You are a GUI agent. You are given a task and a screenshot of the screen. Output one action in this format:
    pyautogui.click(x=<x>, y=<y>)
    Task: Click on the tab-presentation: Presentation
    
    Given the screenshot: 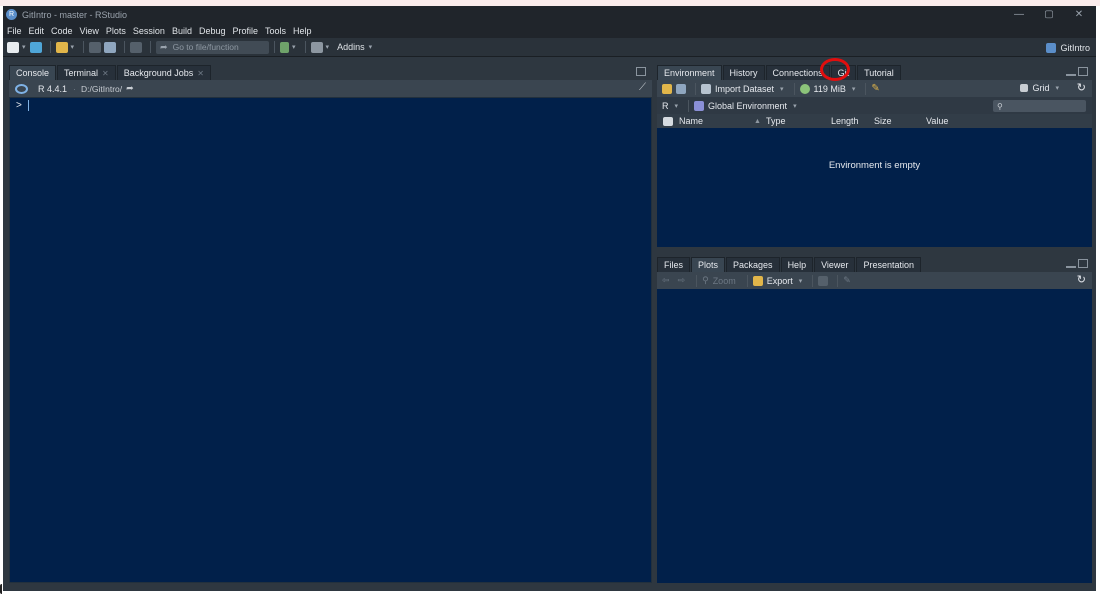 What is the action you would take?
    pyautogui.click(x=888, y=264)
    